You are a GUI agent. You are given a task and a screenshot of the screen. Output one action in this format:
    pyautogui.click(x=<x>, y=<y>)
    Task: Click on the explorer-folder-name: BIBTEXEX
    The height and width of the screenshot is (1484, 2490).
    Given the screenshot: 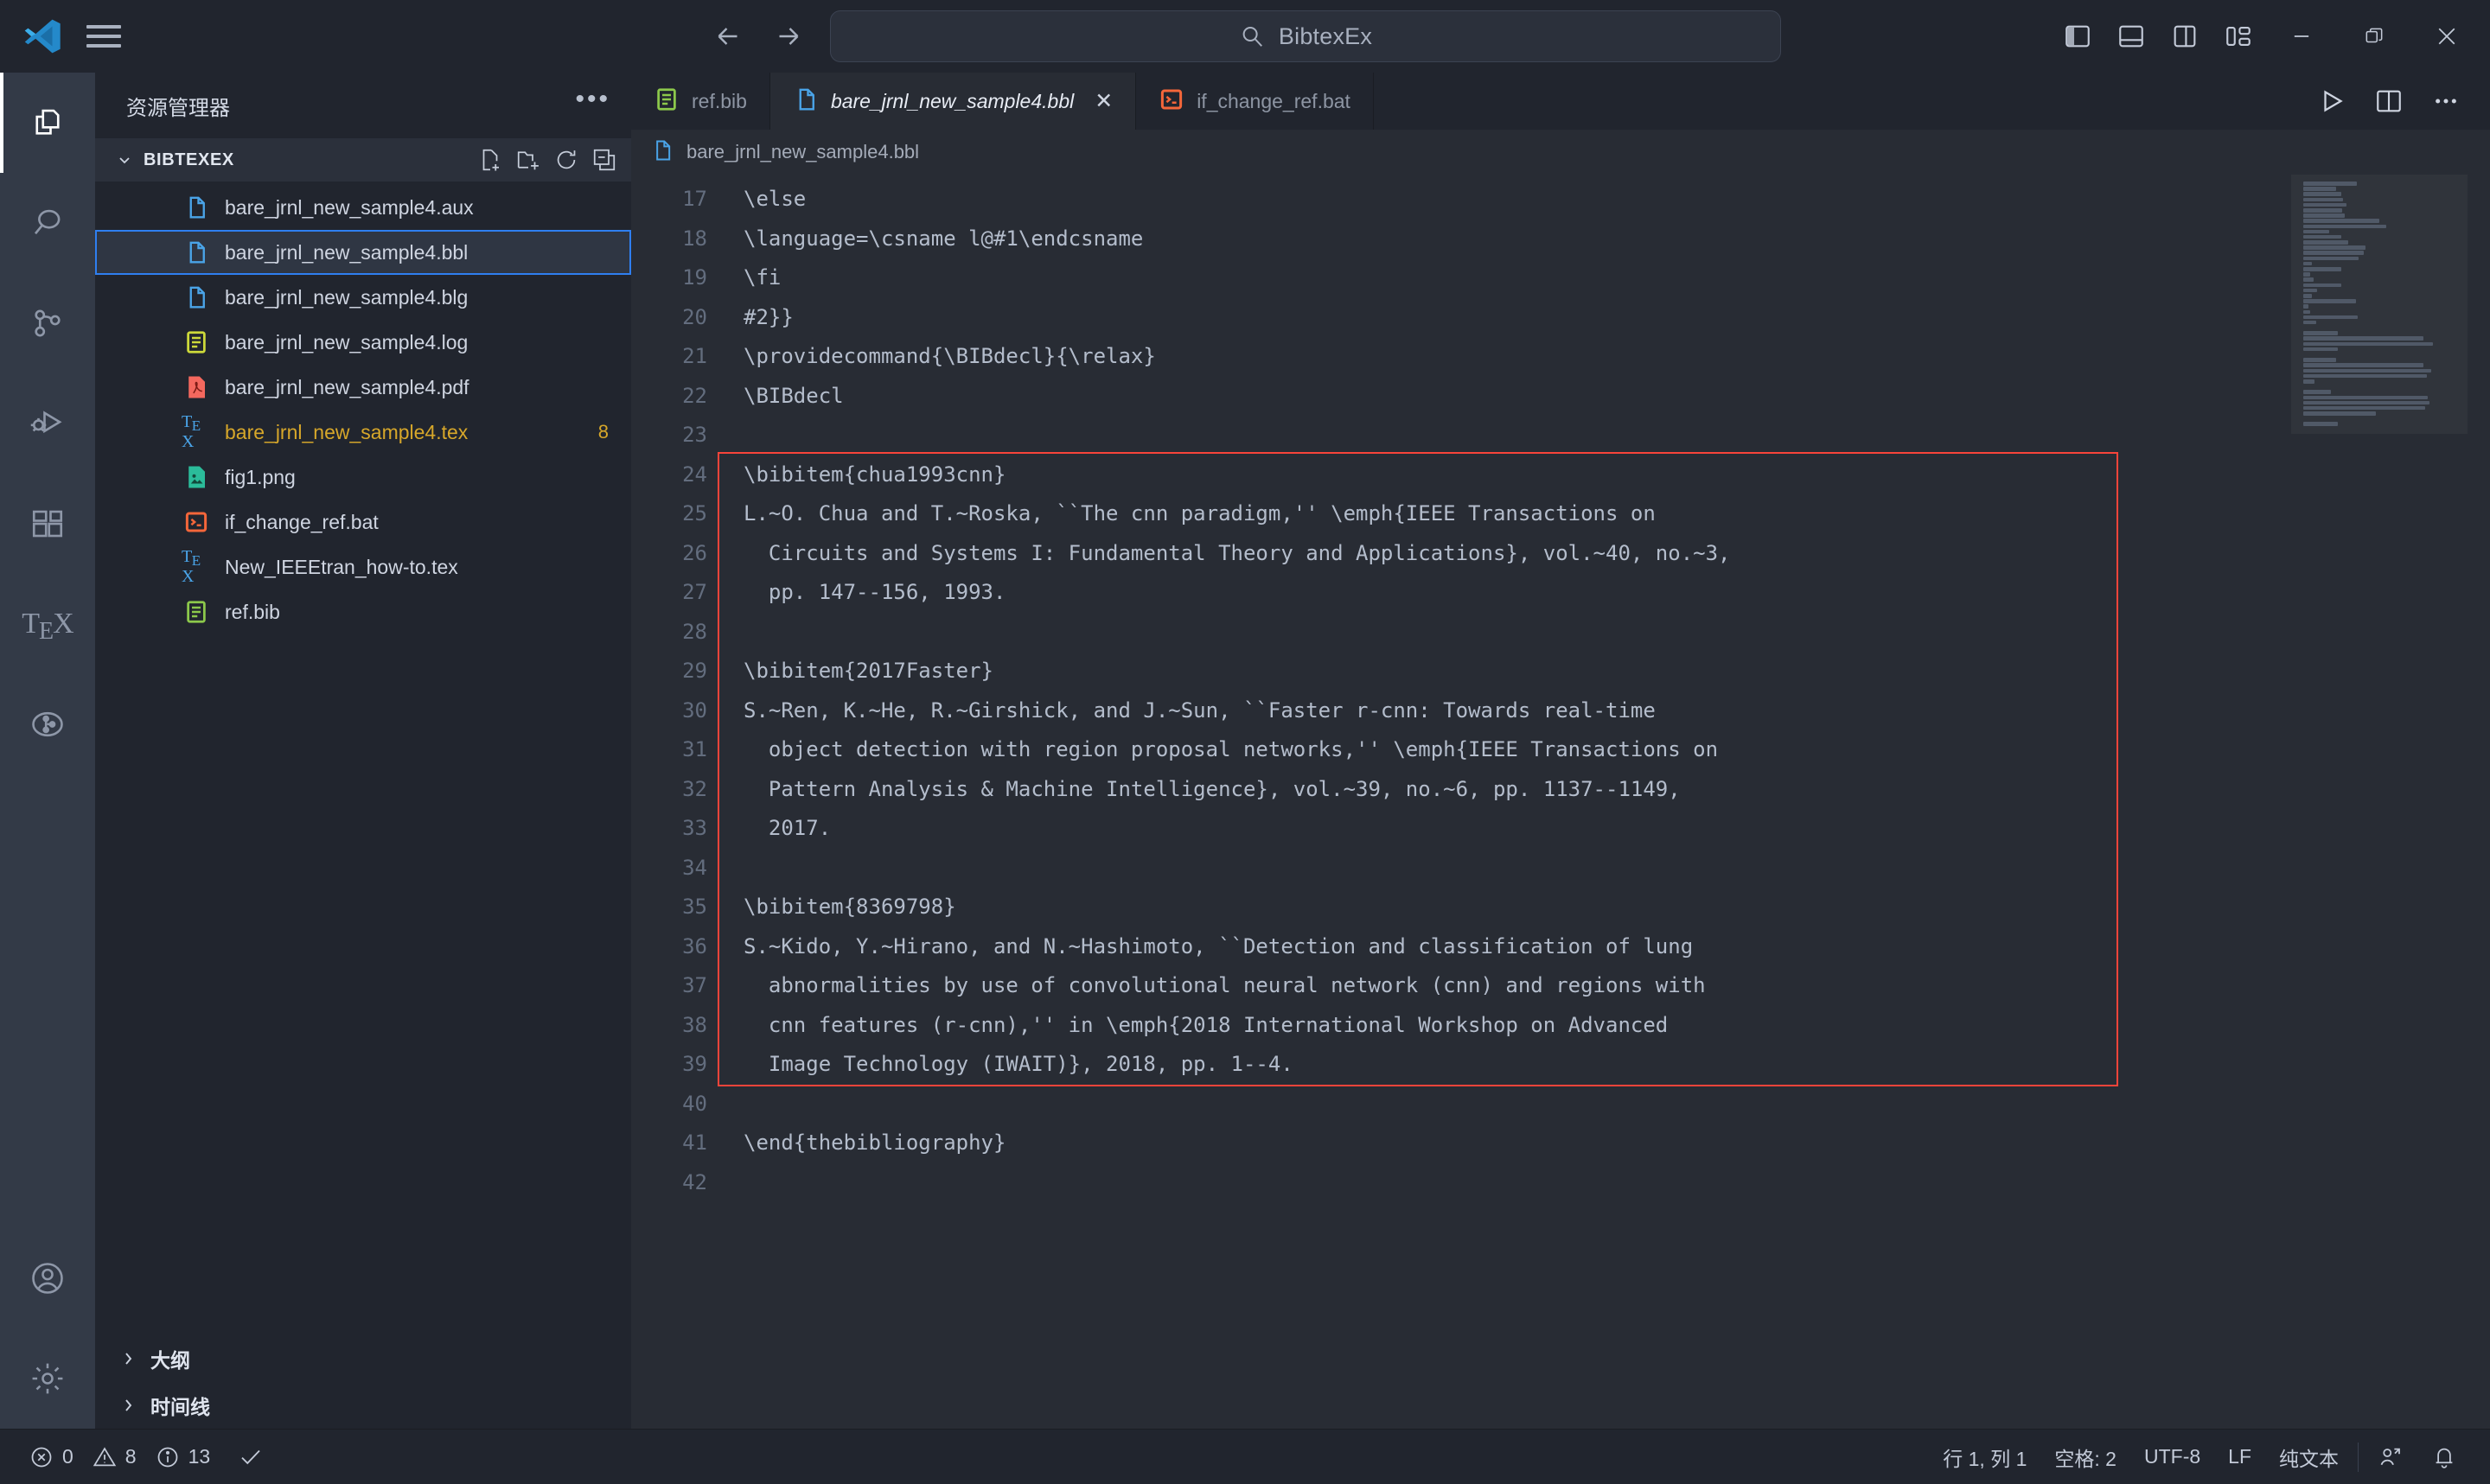 What is the action you would take?
    pyautogui.click(x=189, y=159)
    